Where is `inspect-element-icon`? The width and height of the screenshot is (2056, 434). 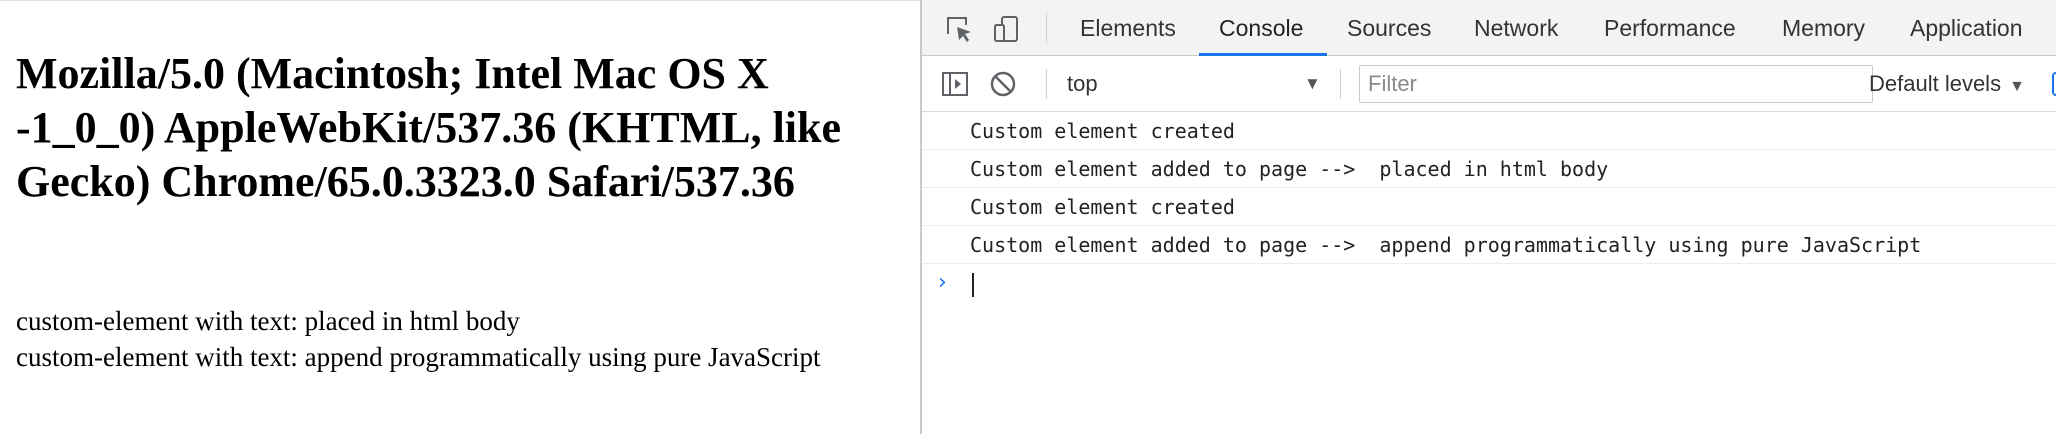 inspect-element-icon is located at coordinates (959, 29).